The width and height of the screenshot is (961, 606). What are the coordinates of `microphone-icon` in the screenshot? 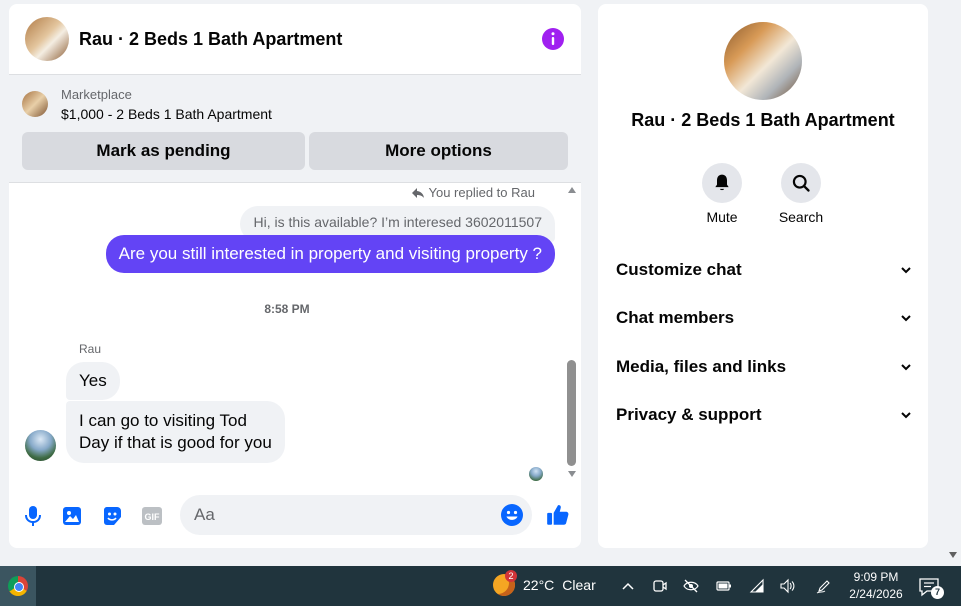 It's located at (33, 516).